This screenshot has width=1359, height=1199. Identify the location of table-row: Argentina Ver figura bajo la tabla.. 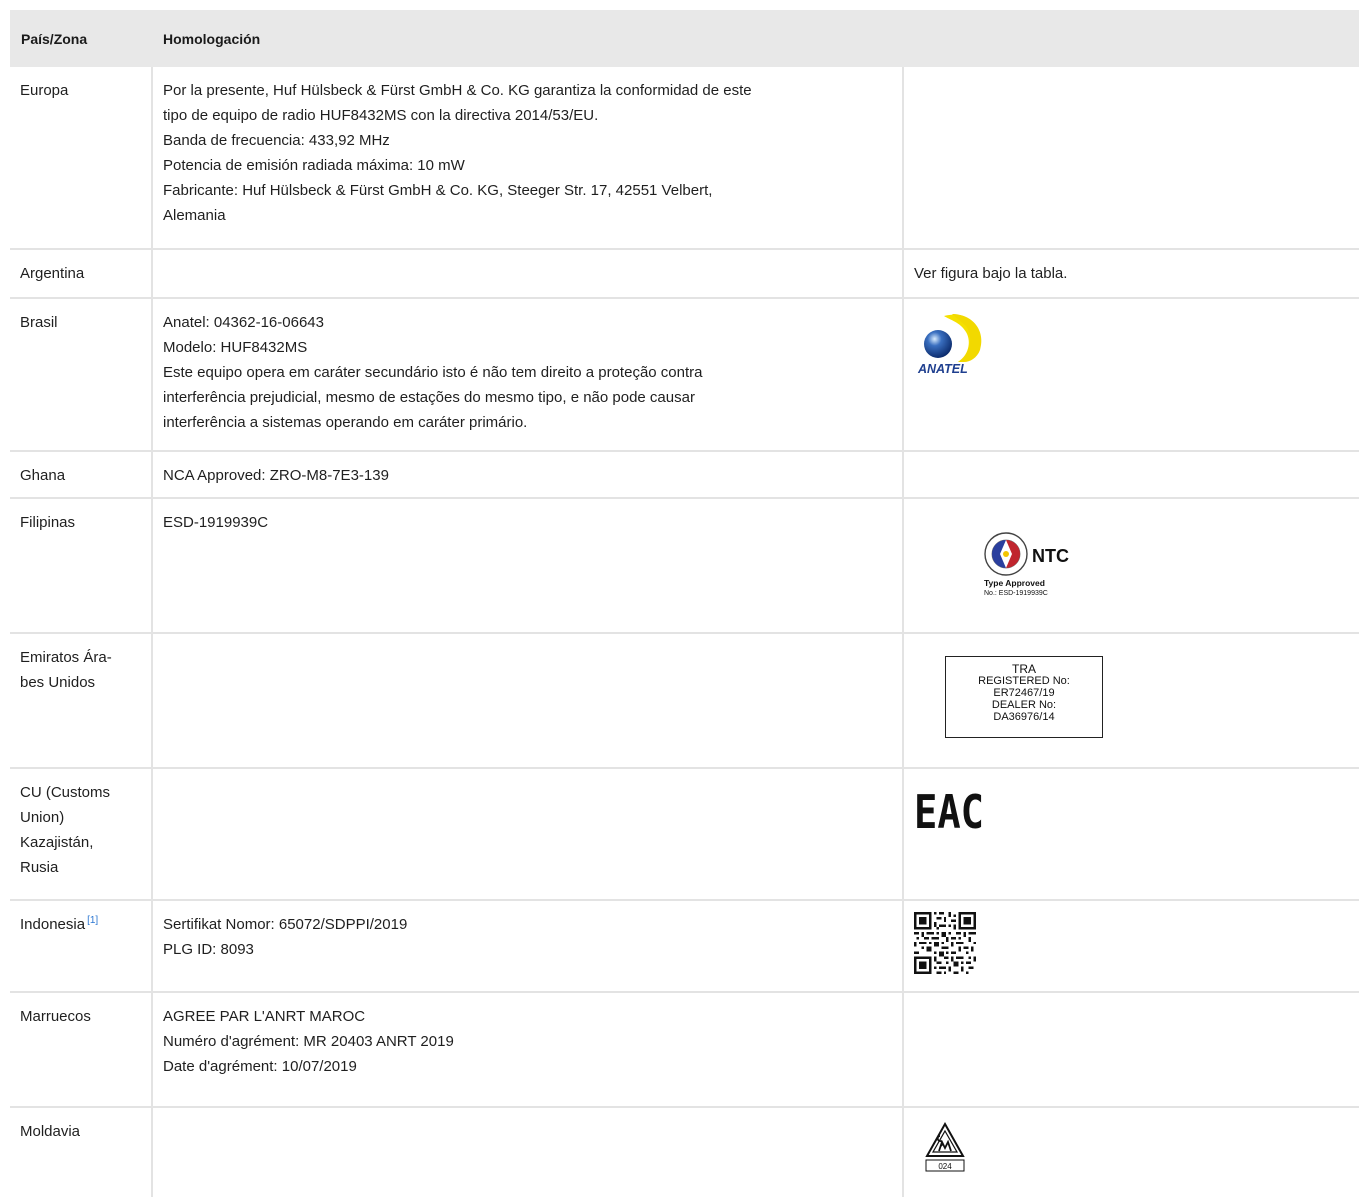
(684, 274).